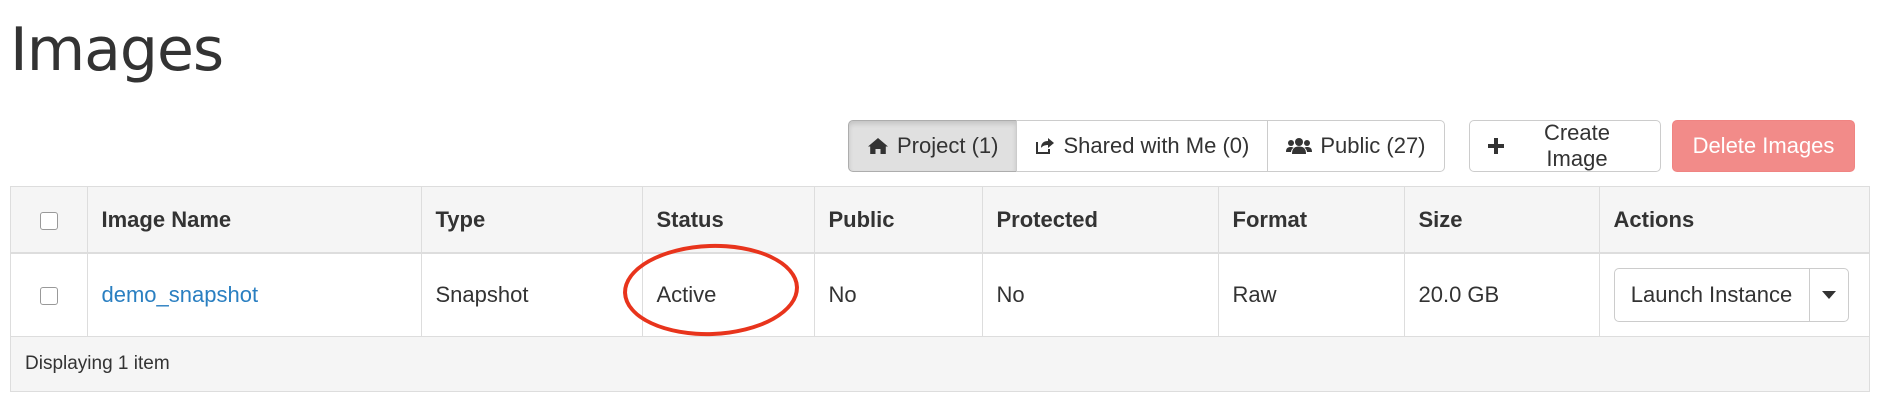  Describe the element at coordinates (1311, 295) in the screenshot. I see `image-format-cell: Raw` at that location.